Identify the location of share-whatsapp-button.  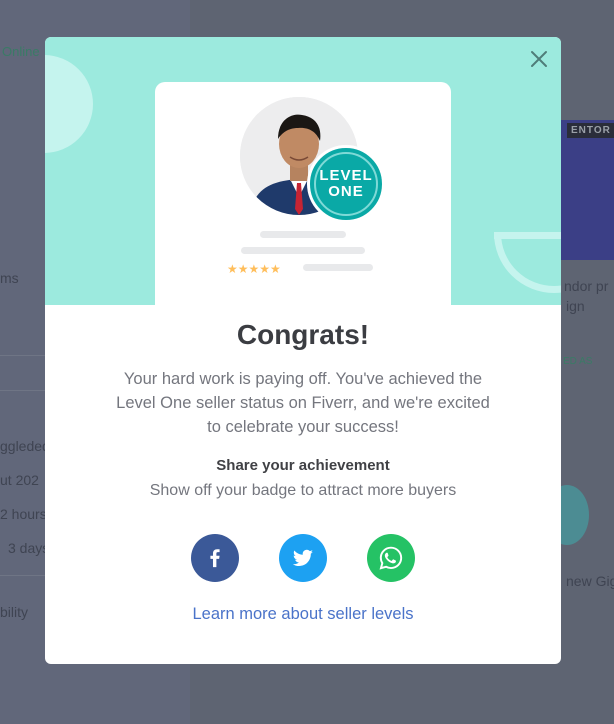
(391, 558).